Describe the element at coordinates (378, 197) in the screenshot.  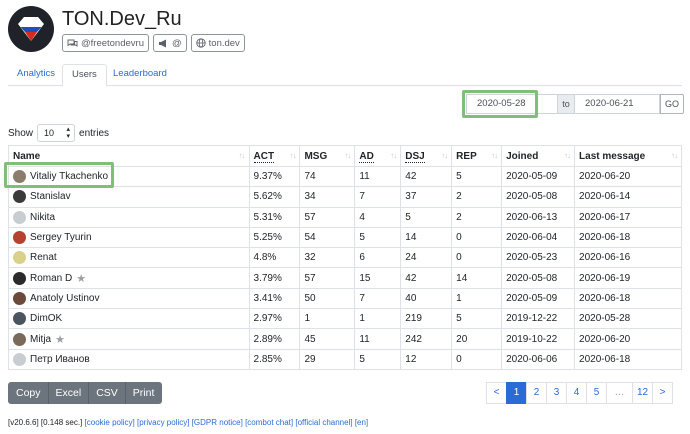
I see `cell-ad: 7` at that location.